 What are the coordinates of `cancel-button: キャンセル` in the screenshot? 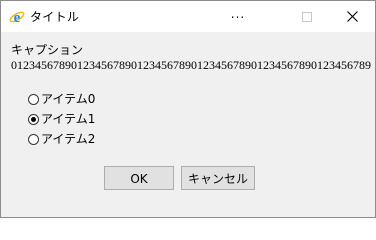 It's located at (218, 178).